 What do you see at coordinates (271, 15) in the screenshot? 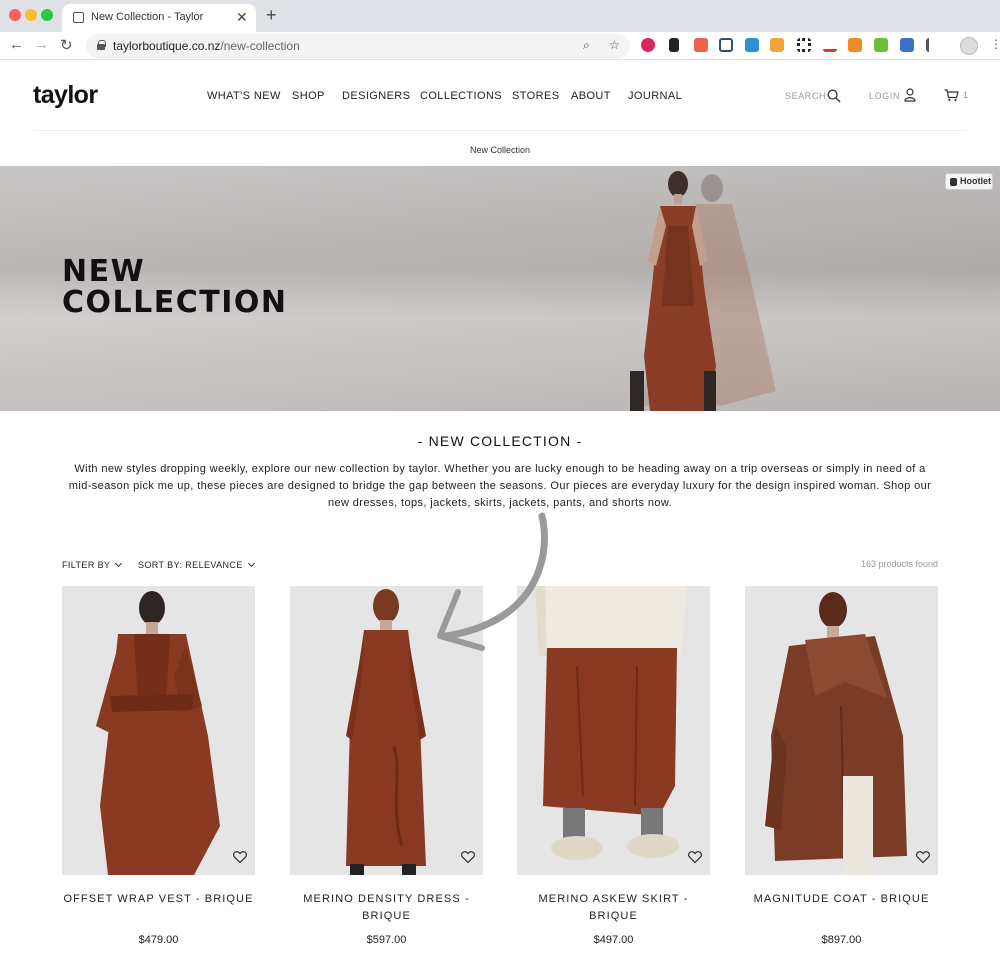
I see `new-tab-button: +` at bounding box center [271, 15].